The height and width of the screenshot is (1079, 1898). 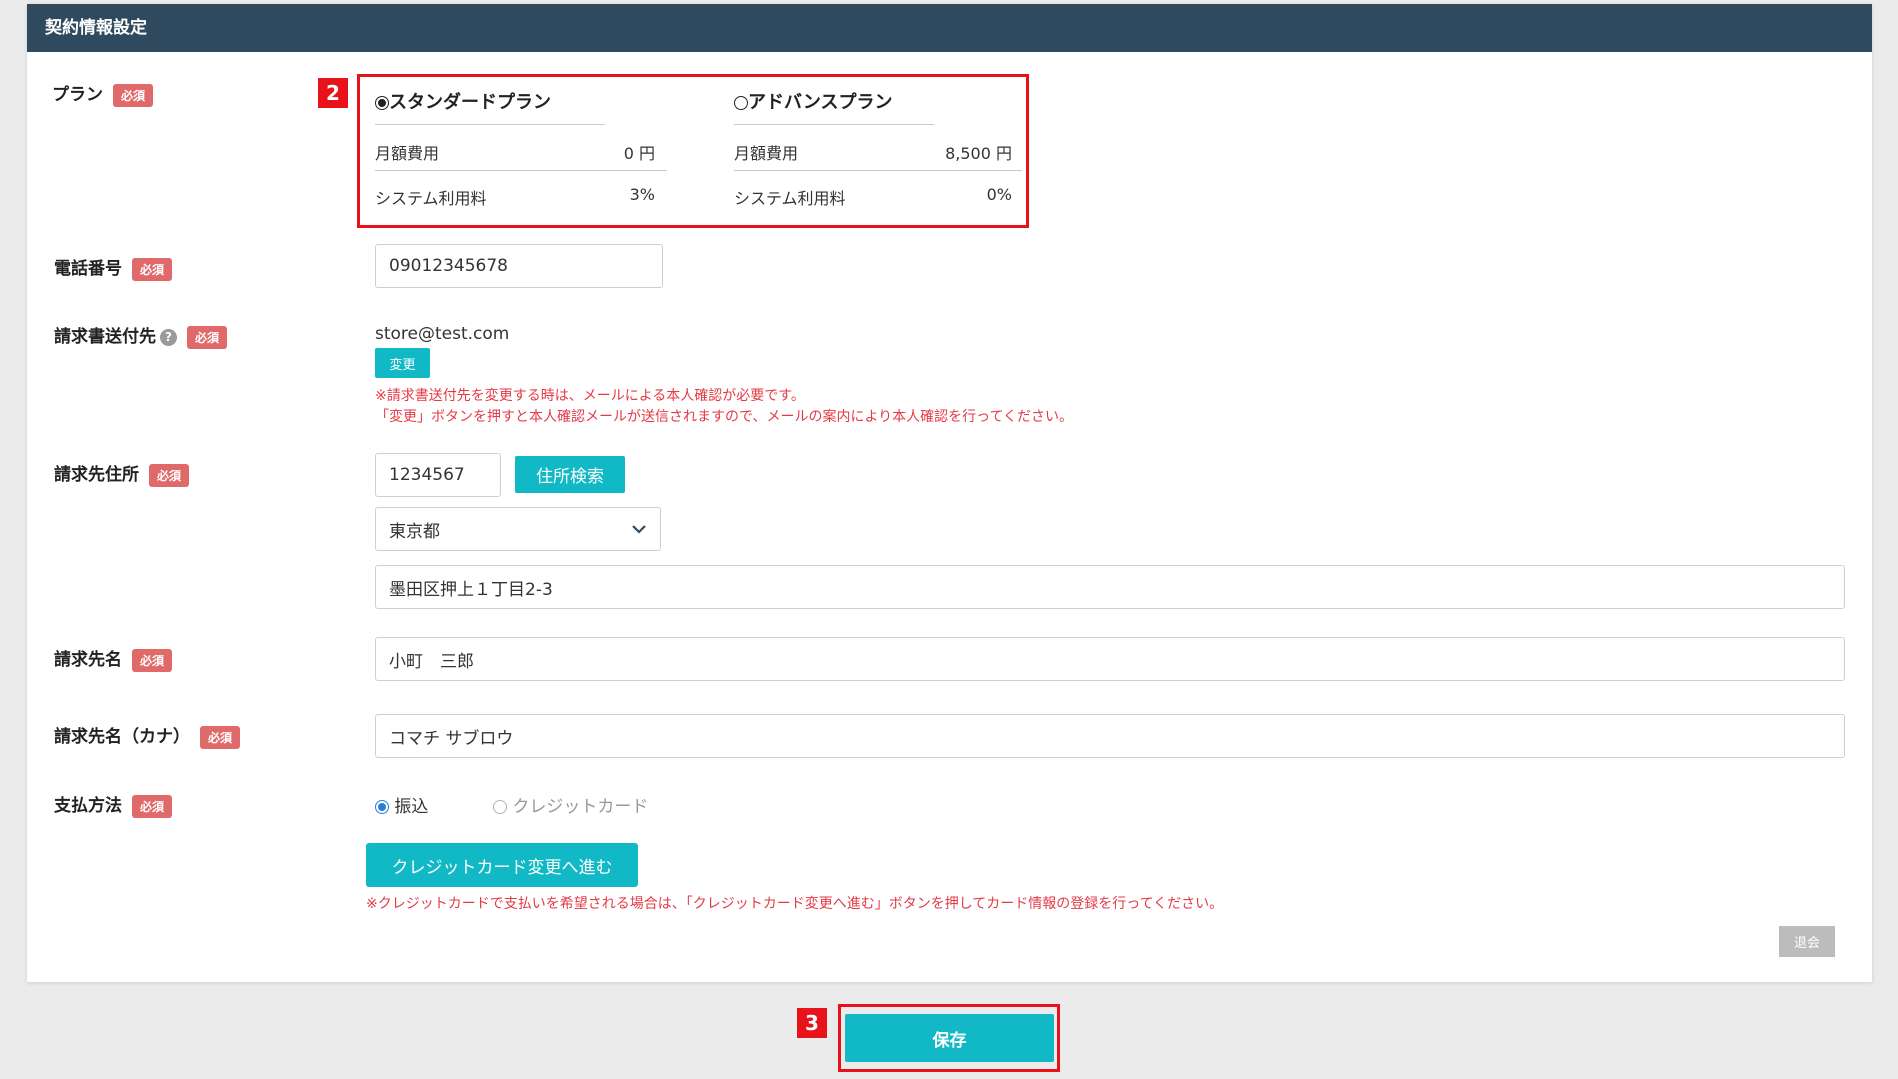 What do you see at coordinates (402, 363) in the screenshot?
I see `change-email-button: 変更` at bounding box center [402, 363].